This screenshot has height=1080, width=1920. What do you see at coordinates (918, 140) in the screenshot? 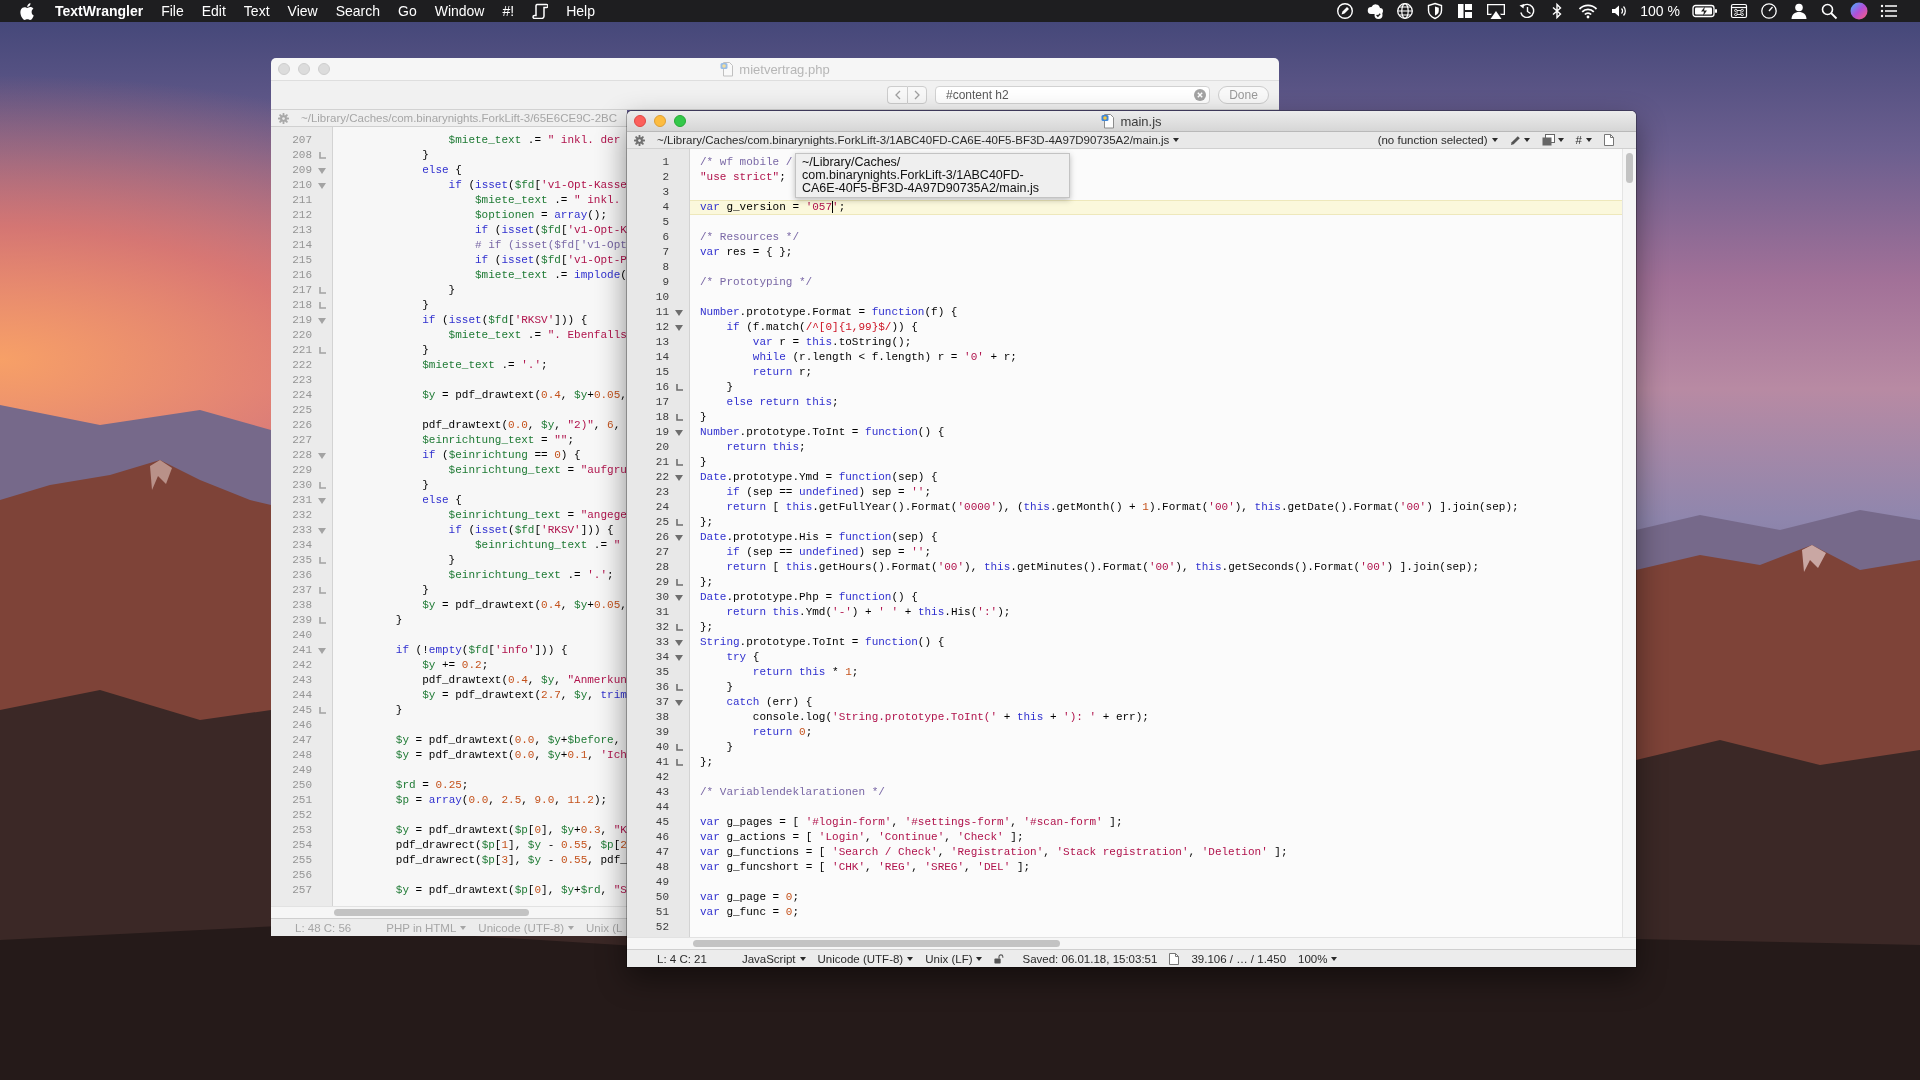
I see `file-path-menu: ~/Library/Caches/com.binarynights.ForkLift-3/1ABC40FD-CA6E-40F5-BF3D-4A97D90735A2/main.js` at bounding box center [918, 140].